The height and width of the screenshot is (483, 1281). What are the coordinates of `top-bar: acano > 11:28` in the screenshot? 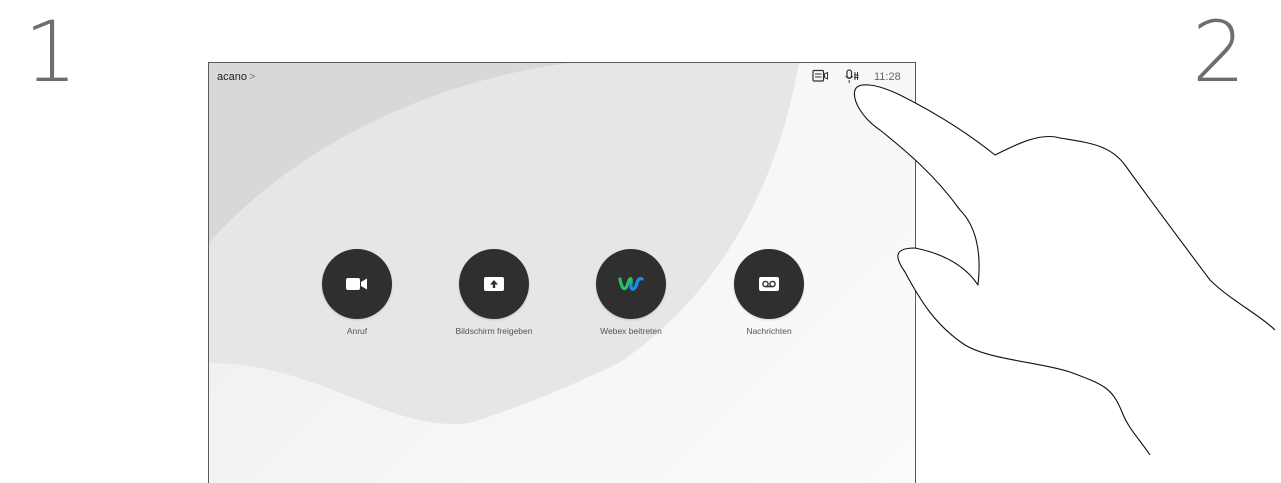 It's located at (562, 78).